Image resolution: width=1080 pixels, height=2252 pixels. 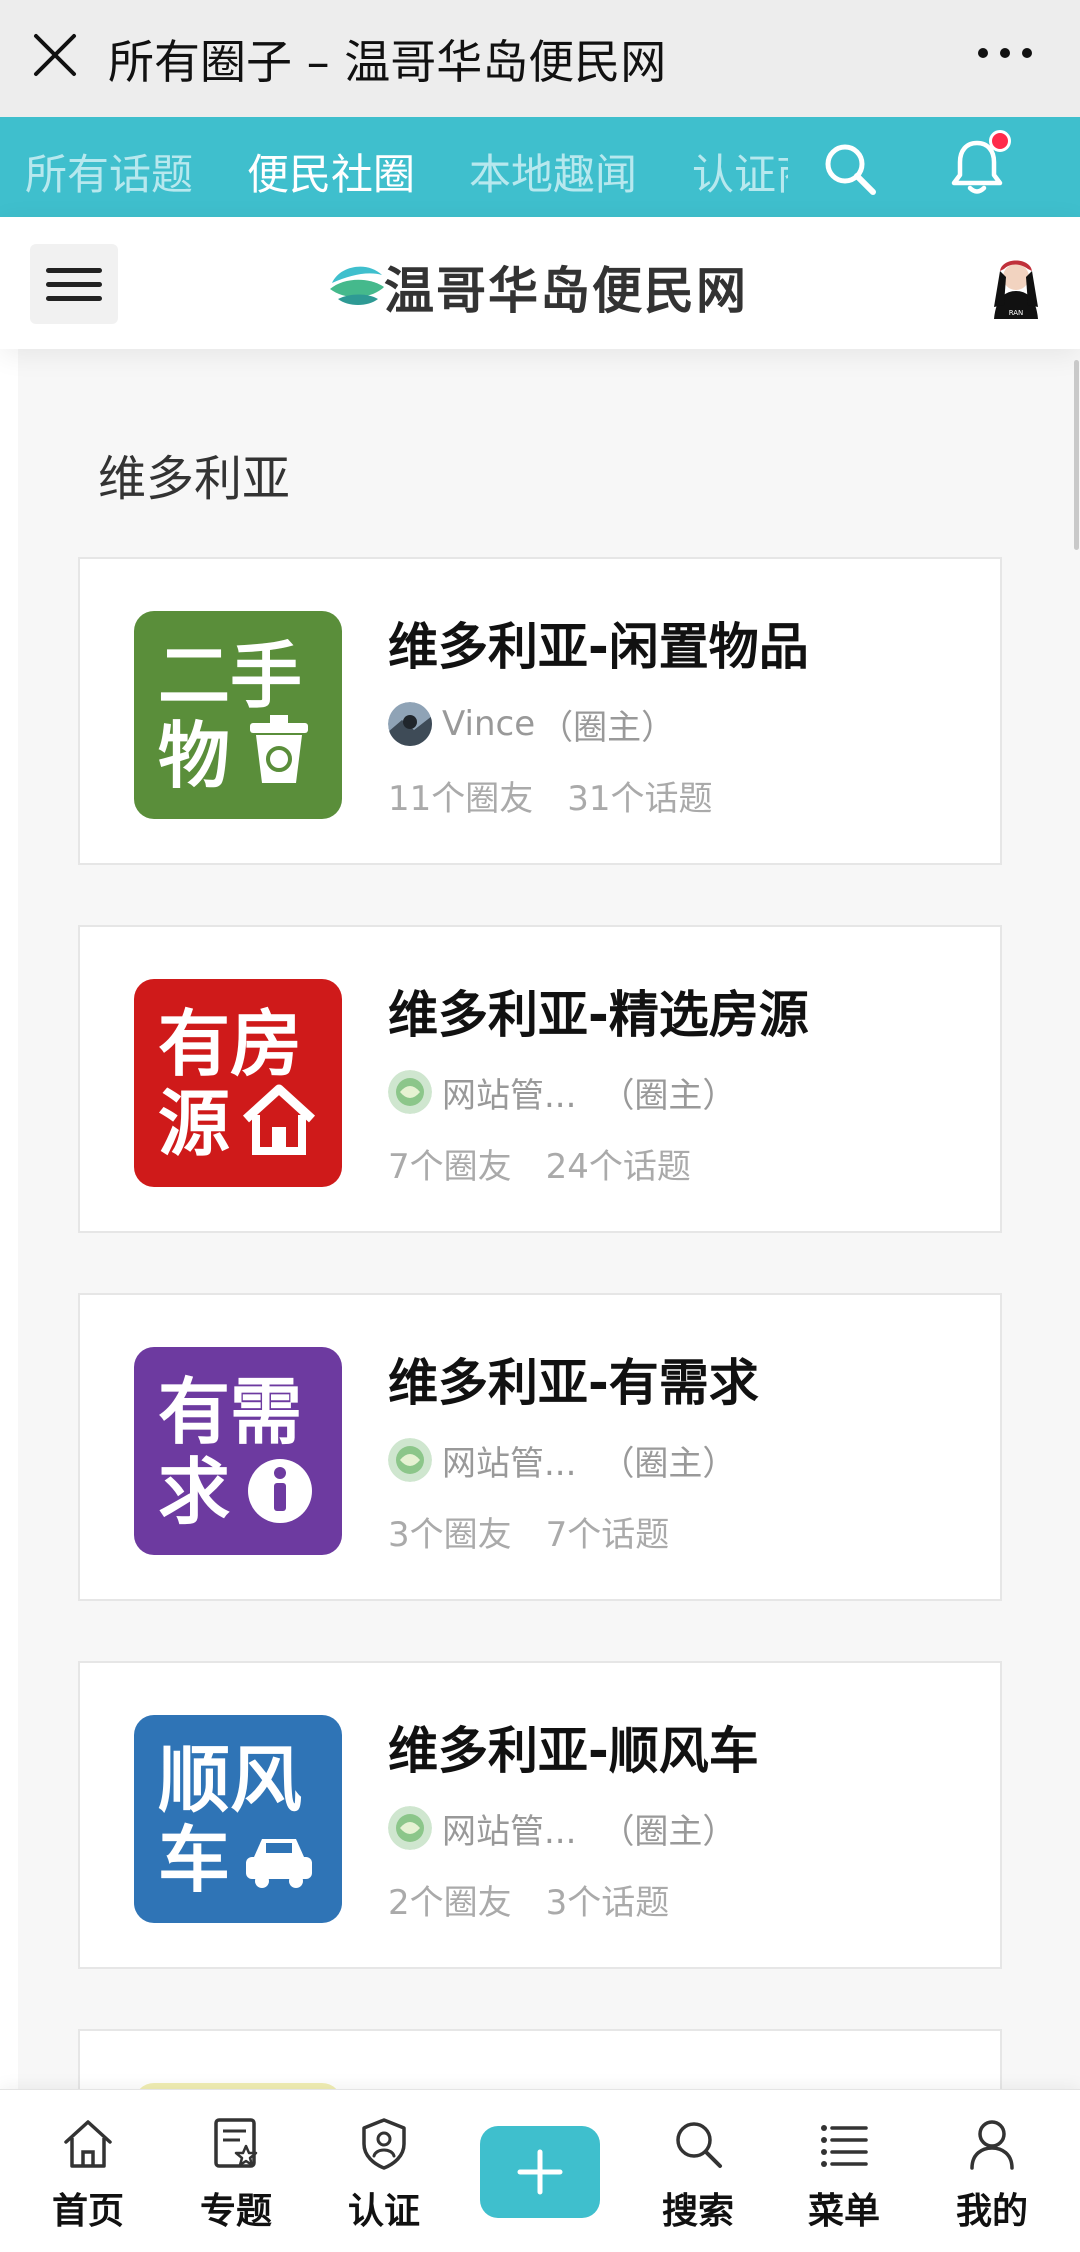 I want to click on nav-label: 搜索, so click(x=697, y=2211).